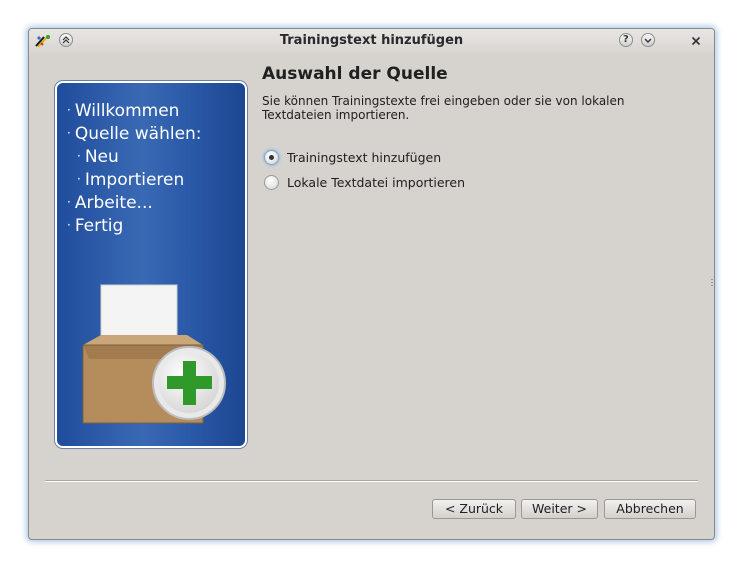 The width and height of the screenshot is (741, 565). I want to click on window-title: Trainingstext hinzufügen, so click(371, 40).